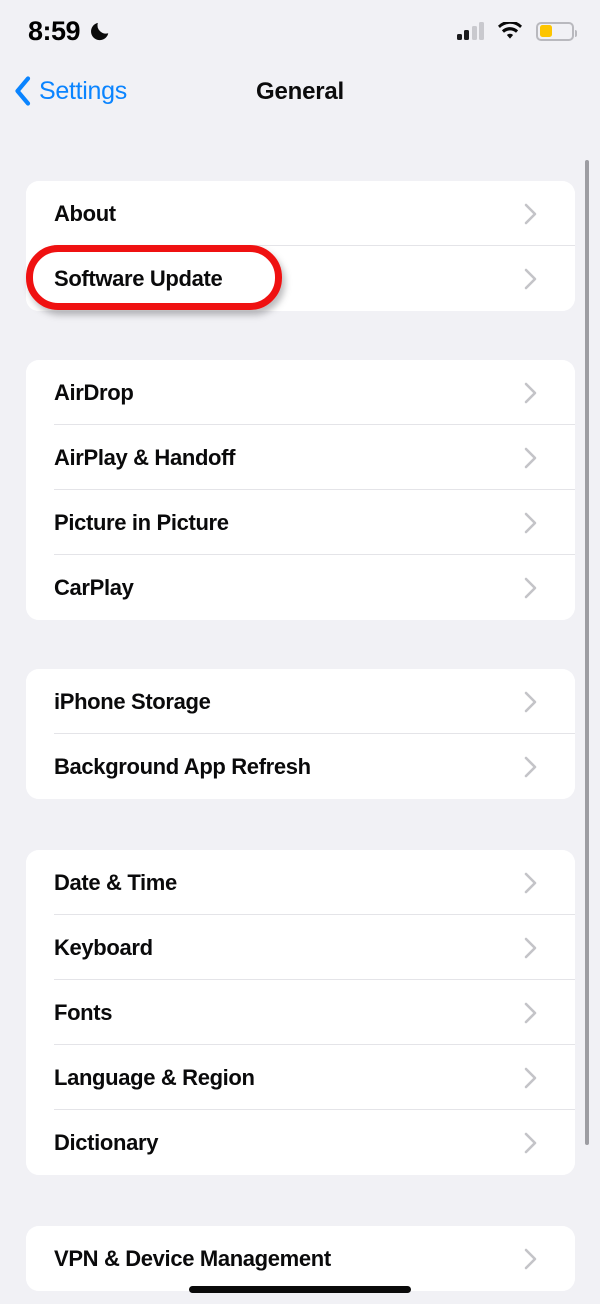 Image resolution: width=600 pixels, height=1304 pixels. What do you see at coordinates (94, 587) in the screenshot?
I see `settings-row-label: CarPlay` at bounding box center [94, 587].